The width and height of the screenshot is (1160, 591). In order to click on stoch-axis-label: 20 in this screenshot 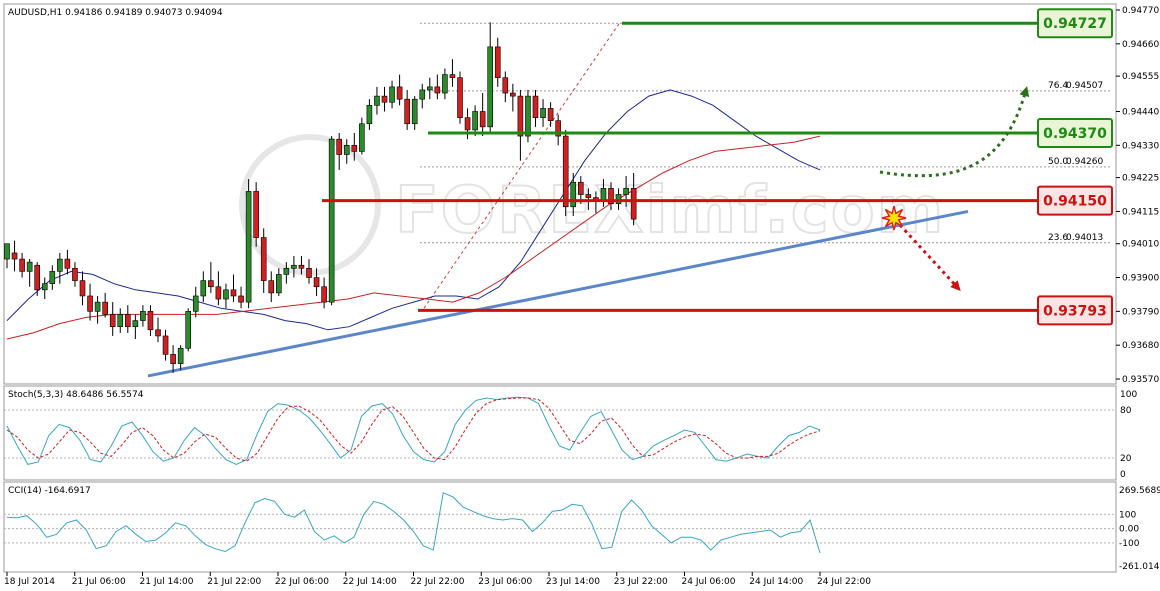, I will do `click(1126, 459)`.